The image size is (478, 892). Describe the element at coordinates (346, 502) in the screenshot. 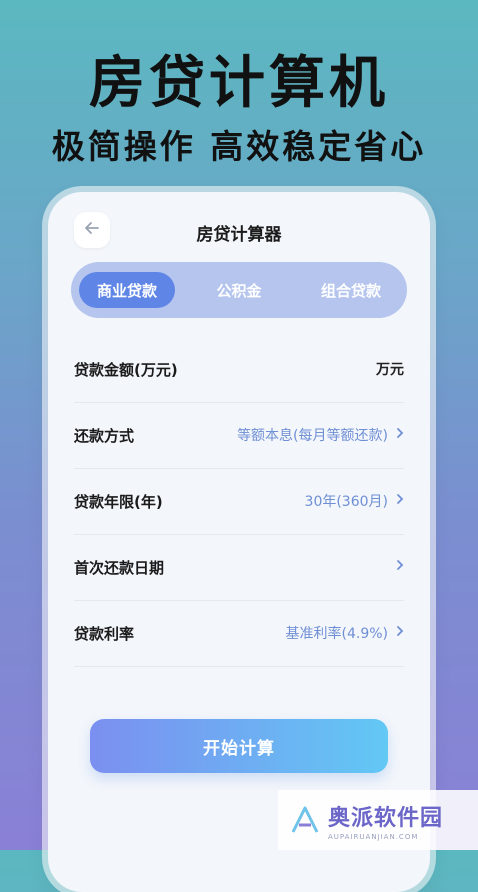

I see `row-value: 30年(360月)` at that location.